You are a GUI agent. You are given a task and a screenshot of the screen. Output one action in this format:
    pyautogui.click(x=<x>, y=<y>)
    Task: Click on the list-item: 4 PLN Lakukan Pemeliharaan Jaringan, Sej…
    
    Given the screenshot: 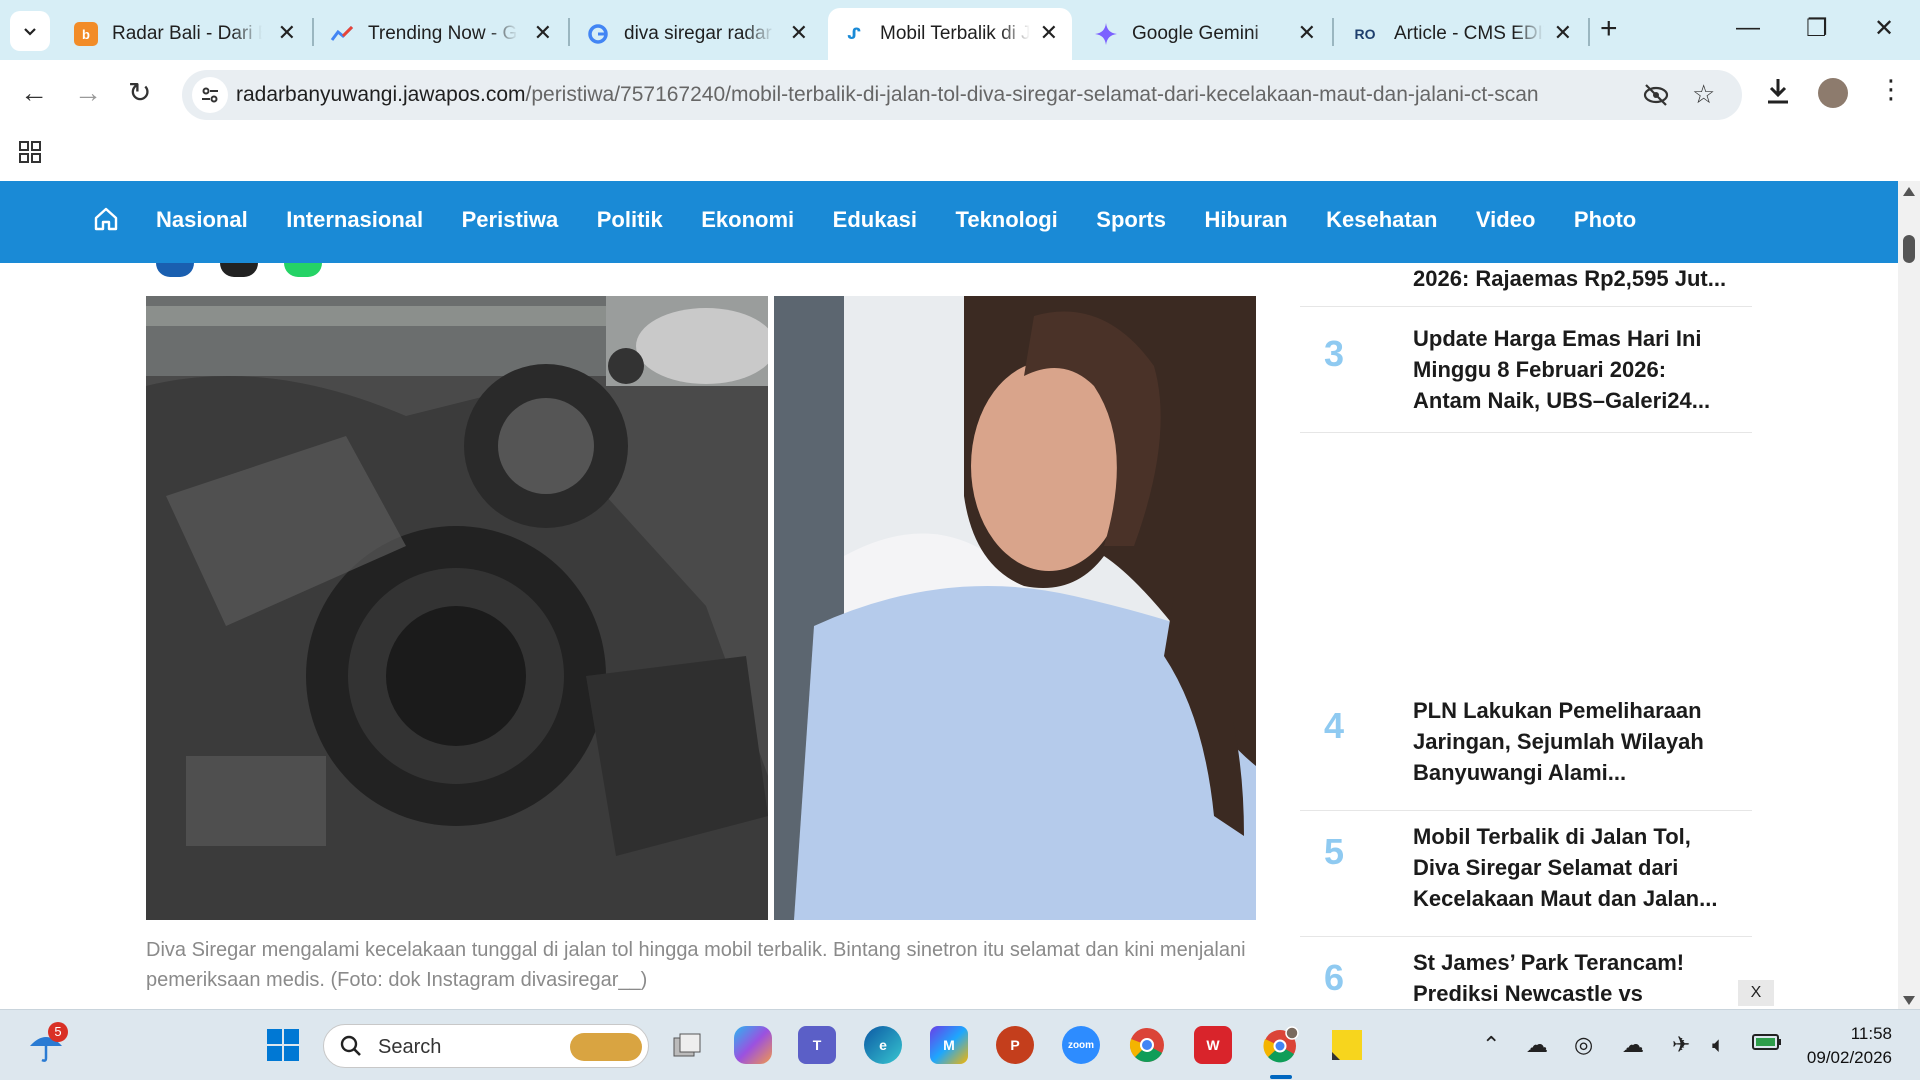 What is the action you would take?
    pyautogui.click(x=1526, y=748)
    